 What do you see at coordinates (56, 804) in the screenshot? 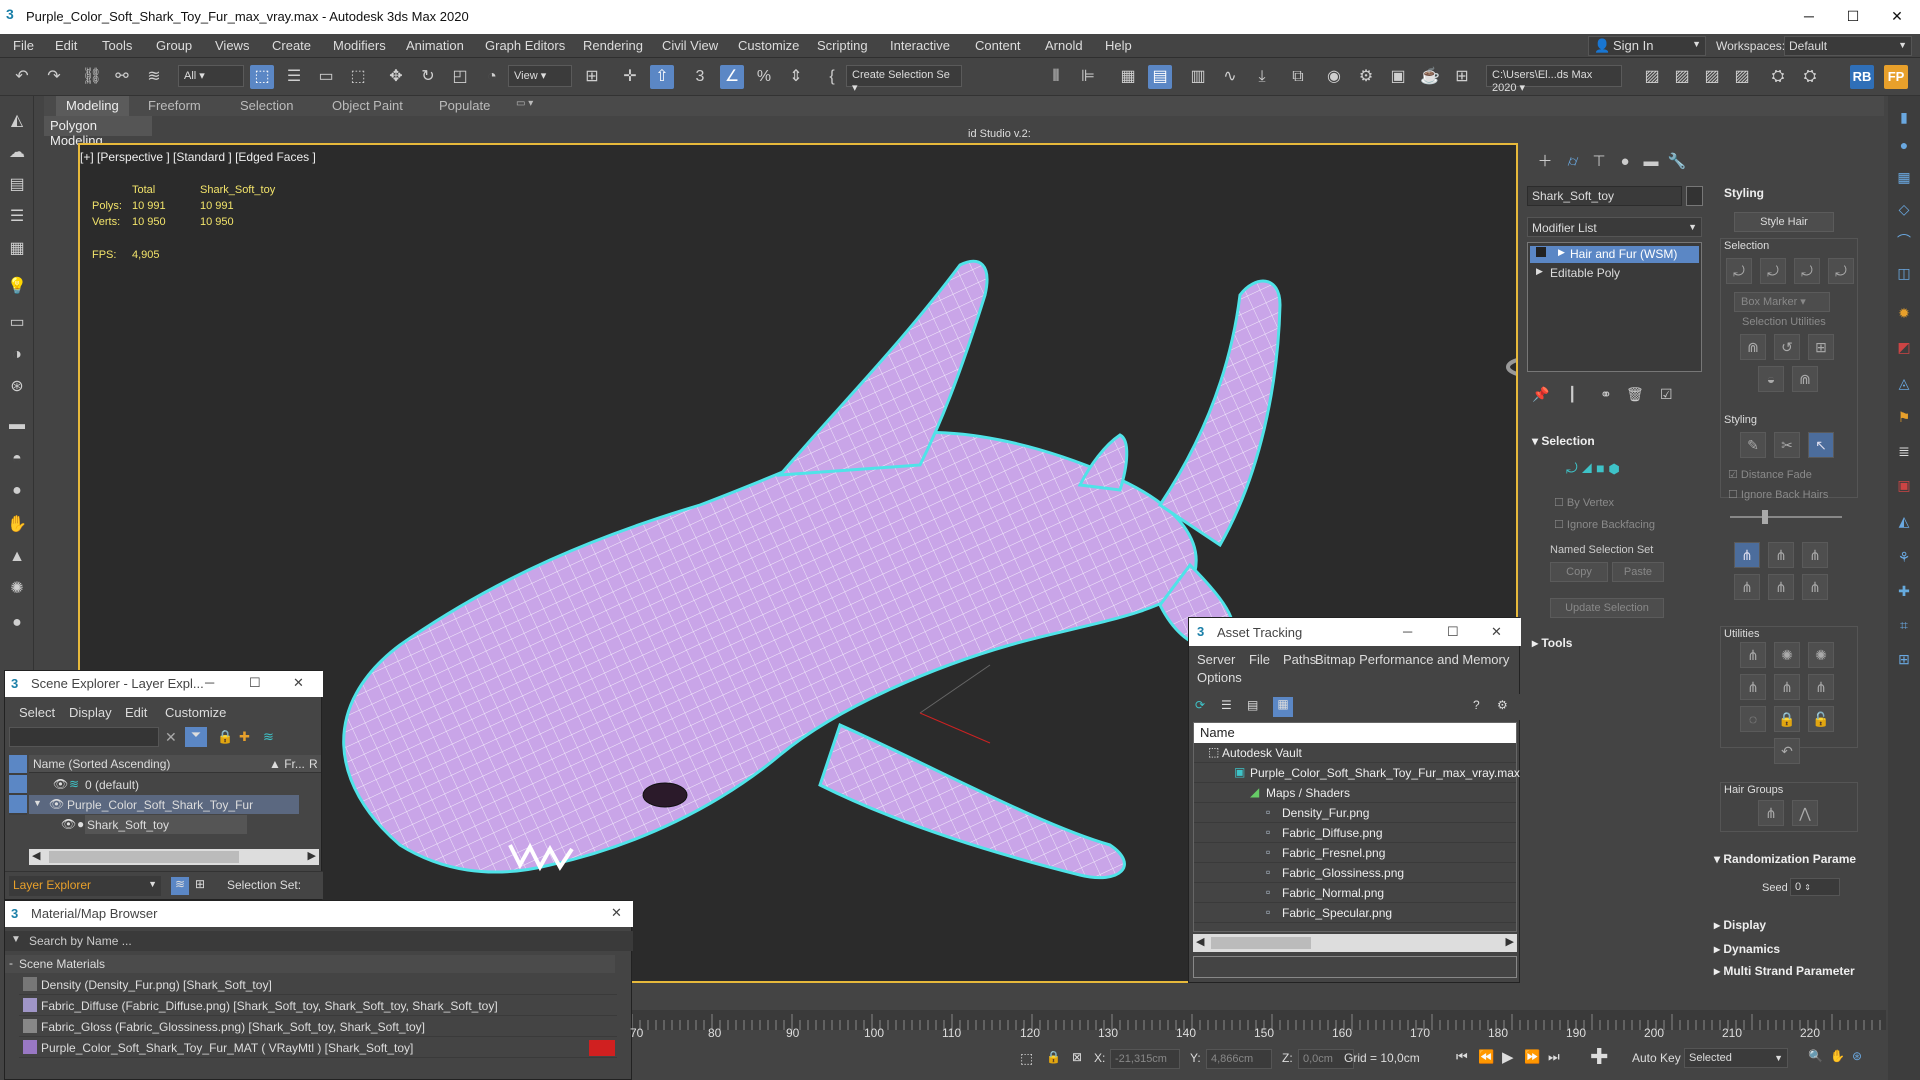
I see `eye-icon: 👁` at bounding box center [56, 804].